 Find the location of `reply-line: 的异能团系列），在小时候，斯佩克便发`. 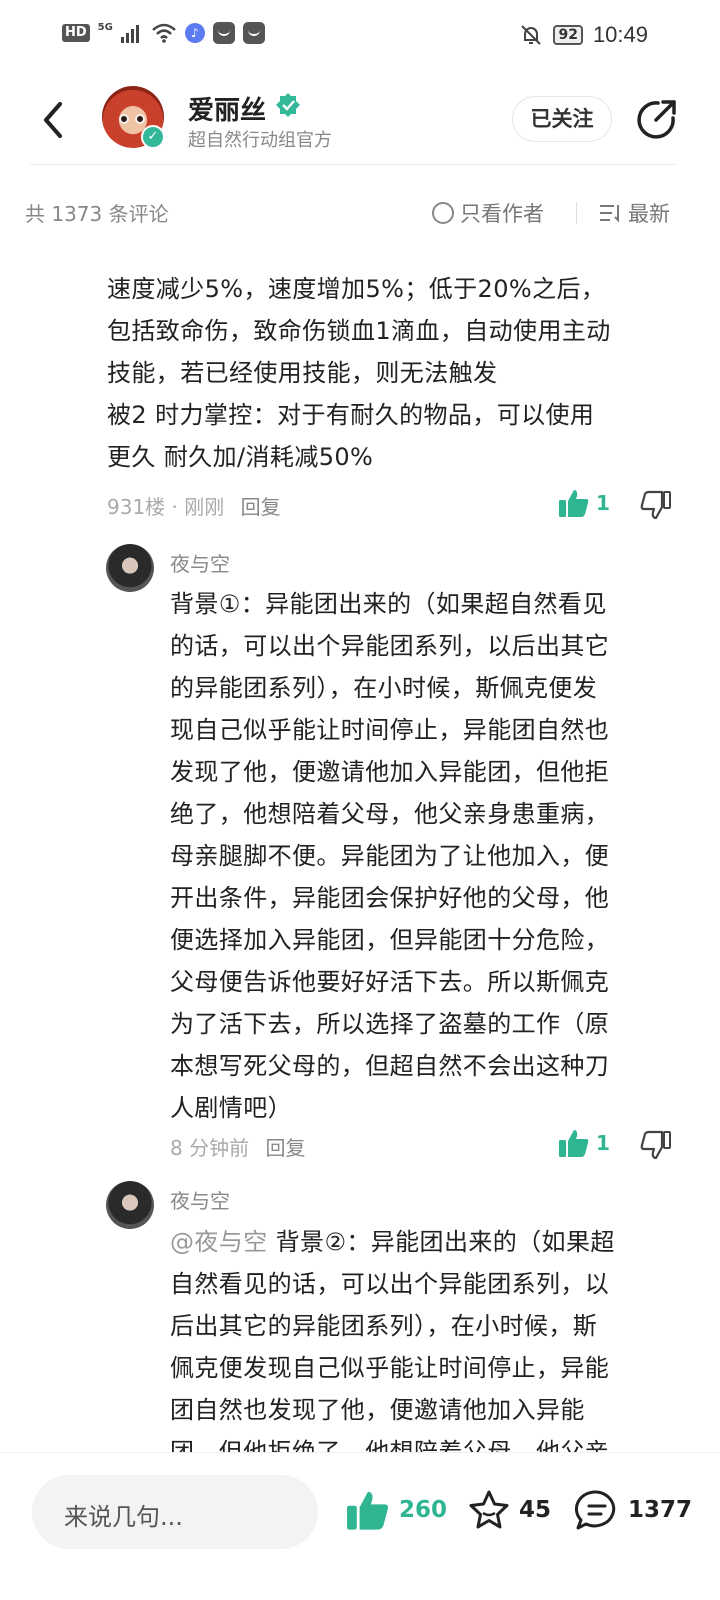

reply-line: 的异能团系列），在小时候，斯佩克便发 is located at coordinates (384, 688).